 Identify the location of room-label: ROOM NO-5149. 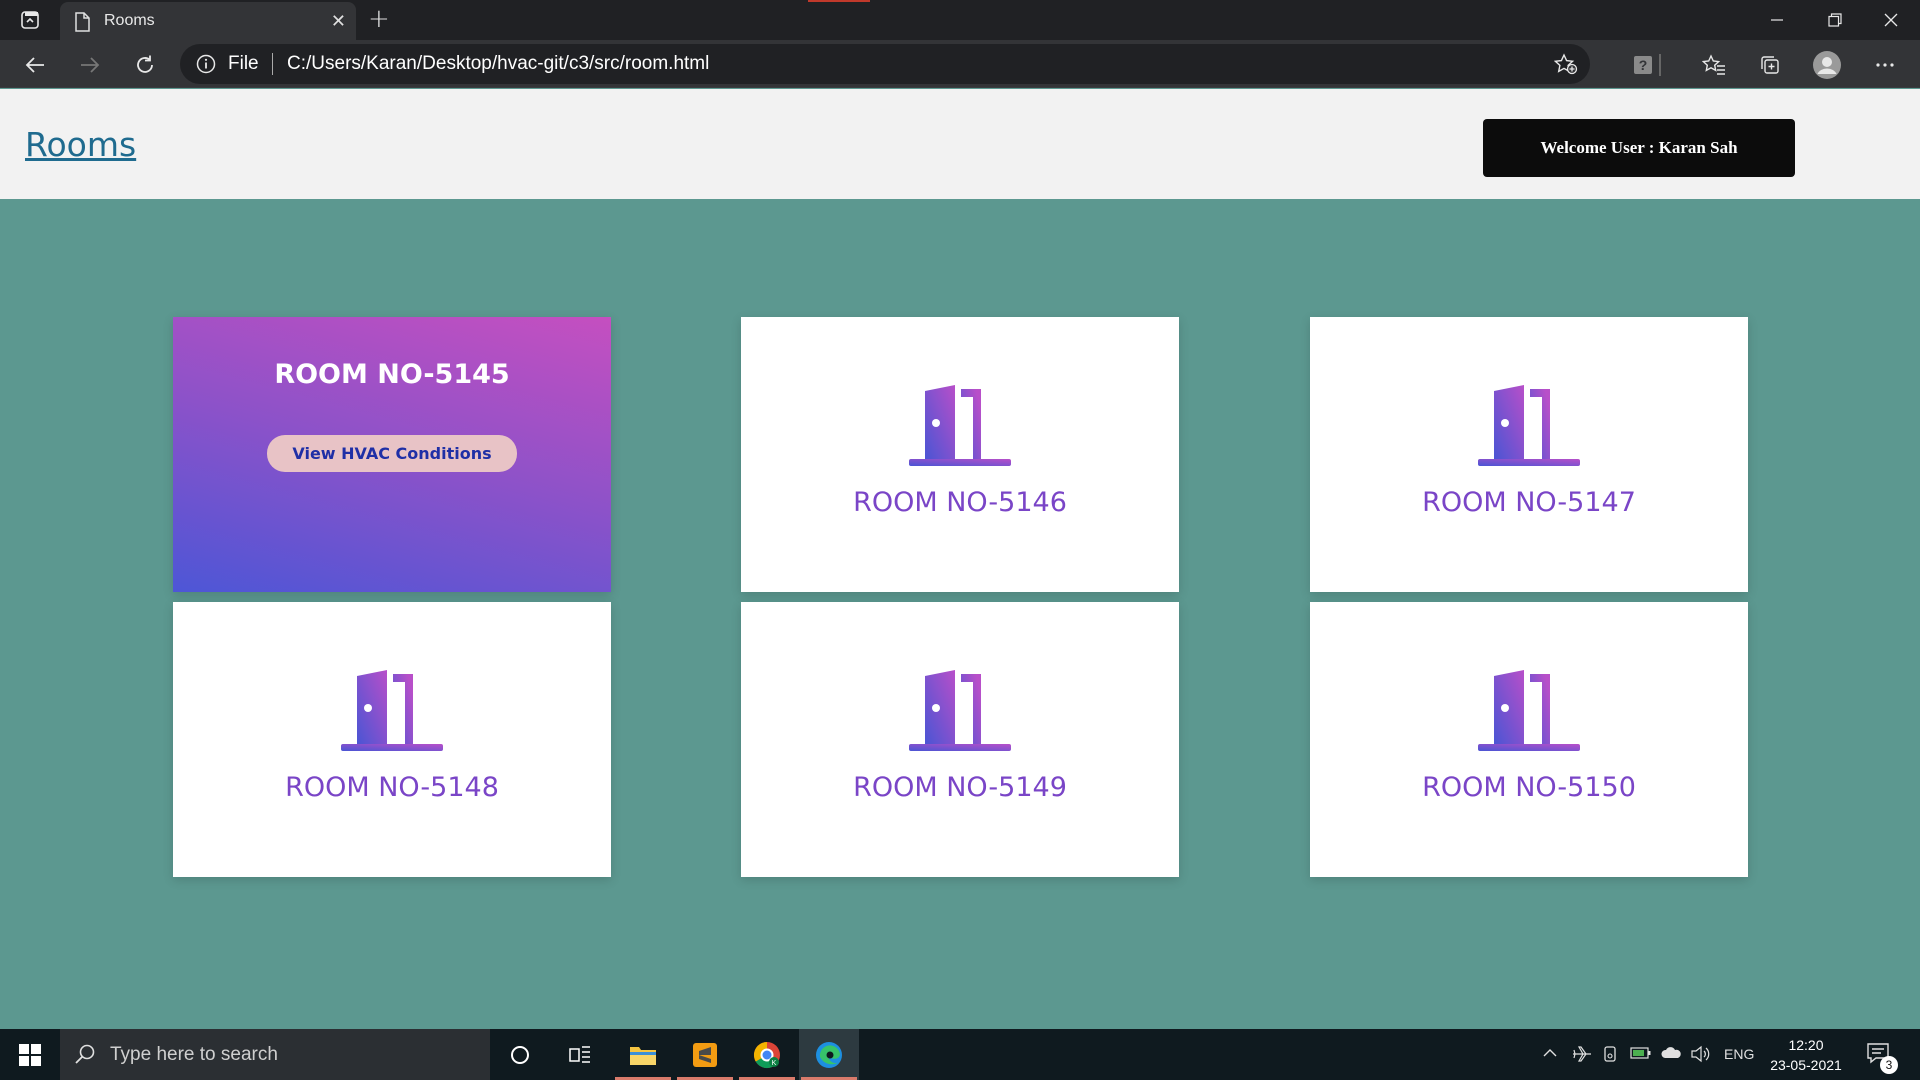
(960, 787).